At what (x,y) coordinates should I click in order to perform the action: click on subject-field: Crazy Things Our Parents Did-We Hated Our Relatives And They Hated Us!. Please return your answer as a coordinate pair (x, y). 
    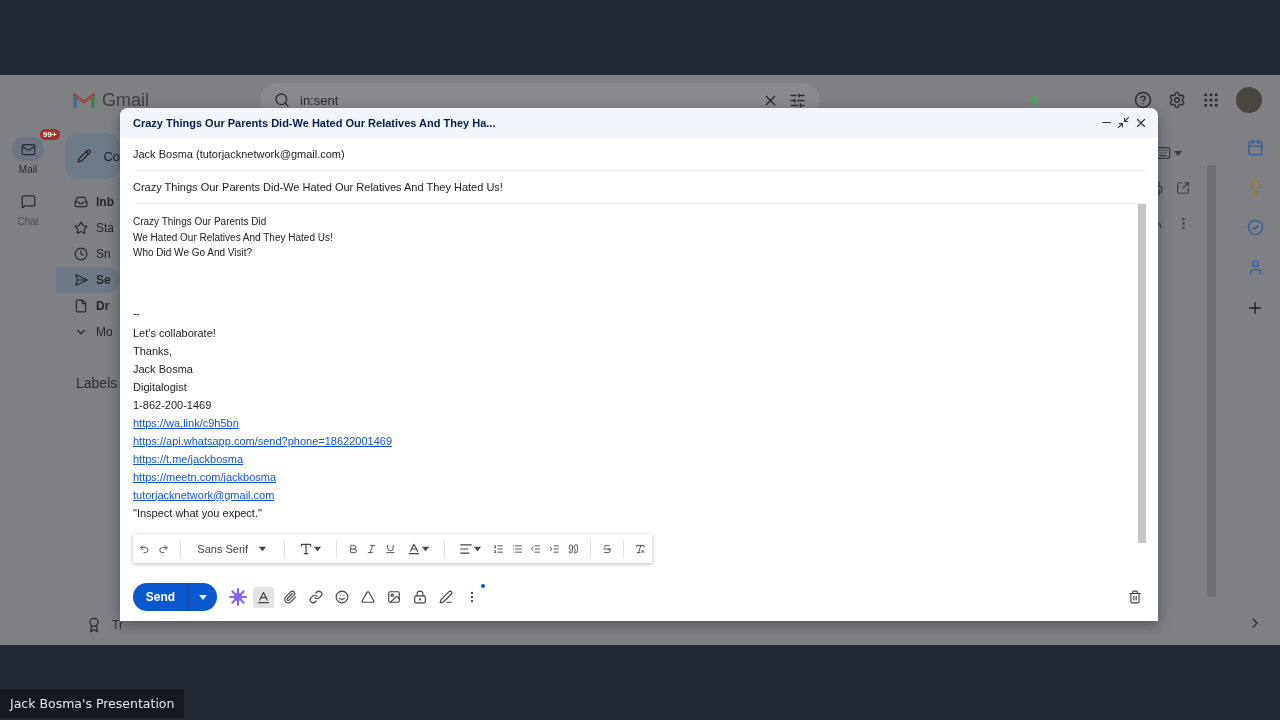
    Looking at the image, I should click on (639, 187).